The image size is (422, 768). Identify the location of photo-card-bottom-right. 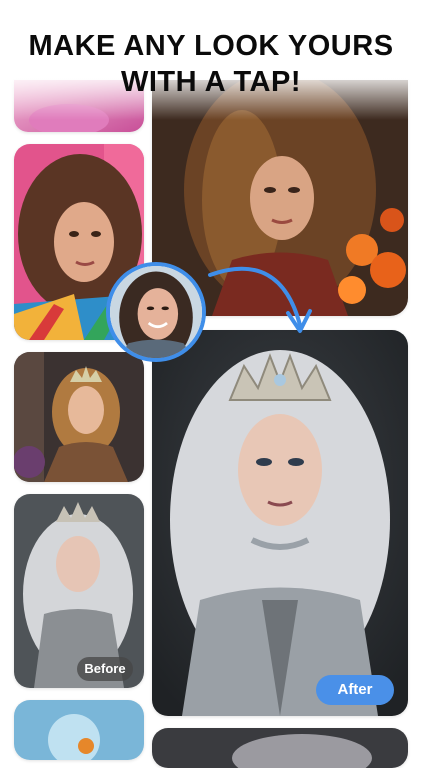
(280, 748).